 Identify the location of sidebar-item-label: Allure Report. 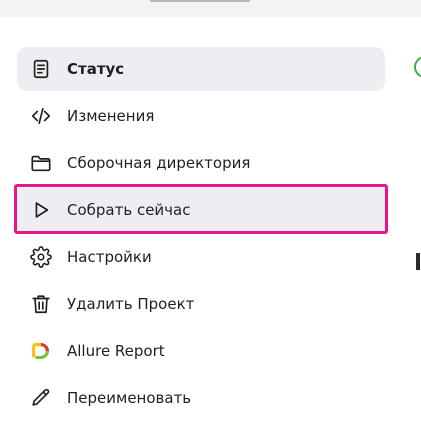
(116, 351).